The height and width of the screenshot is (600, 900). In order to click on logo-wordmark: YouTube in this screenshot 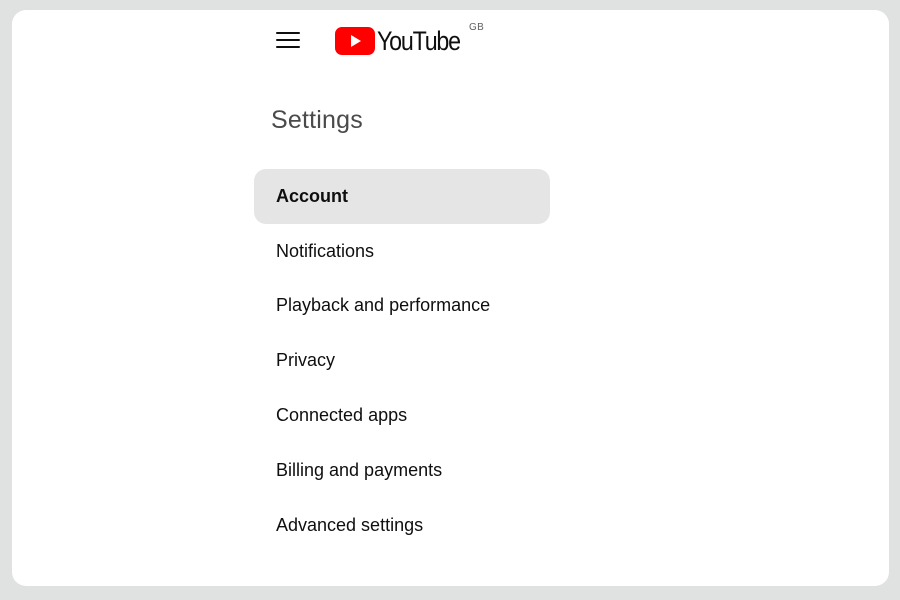, I will do `click(419, 40)`.